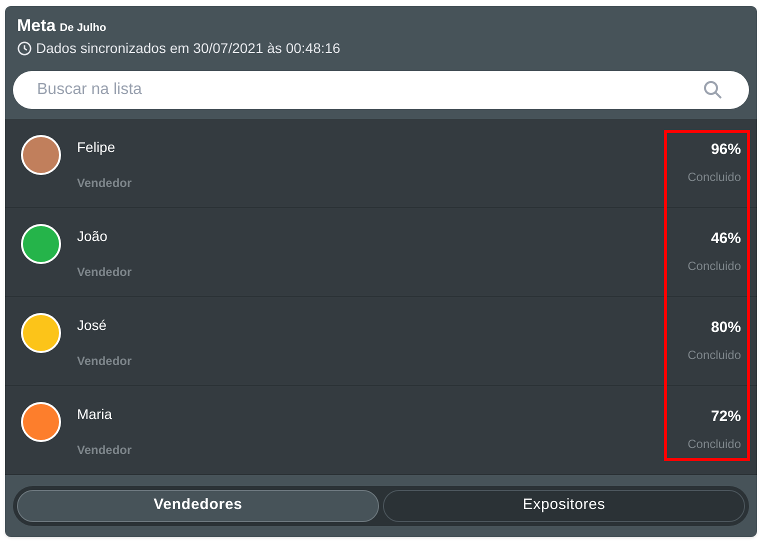  I want to click on person-name: Maria, so click(94, 414).